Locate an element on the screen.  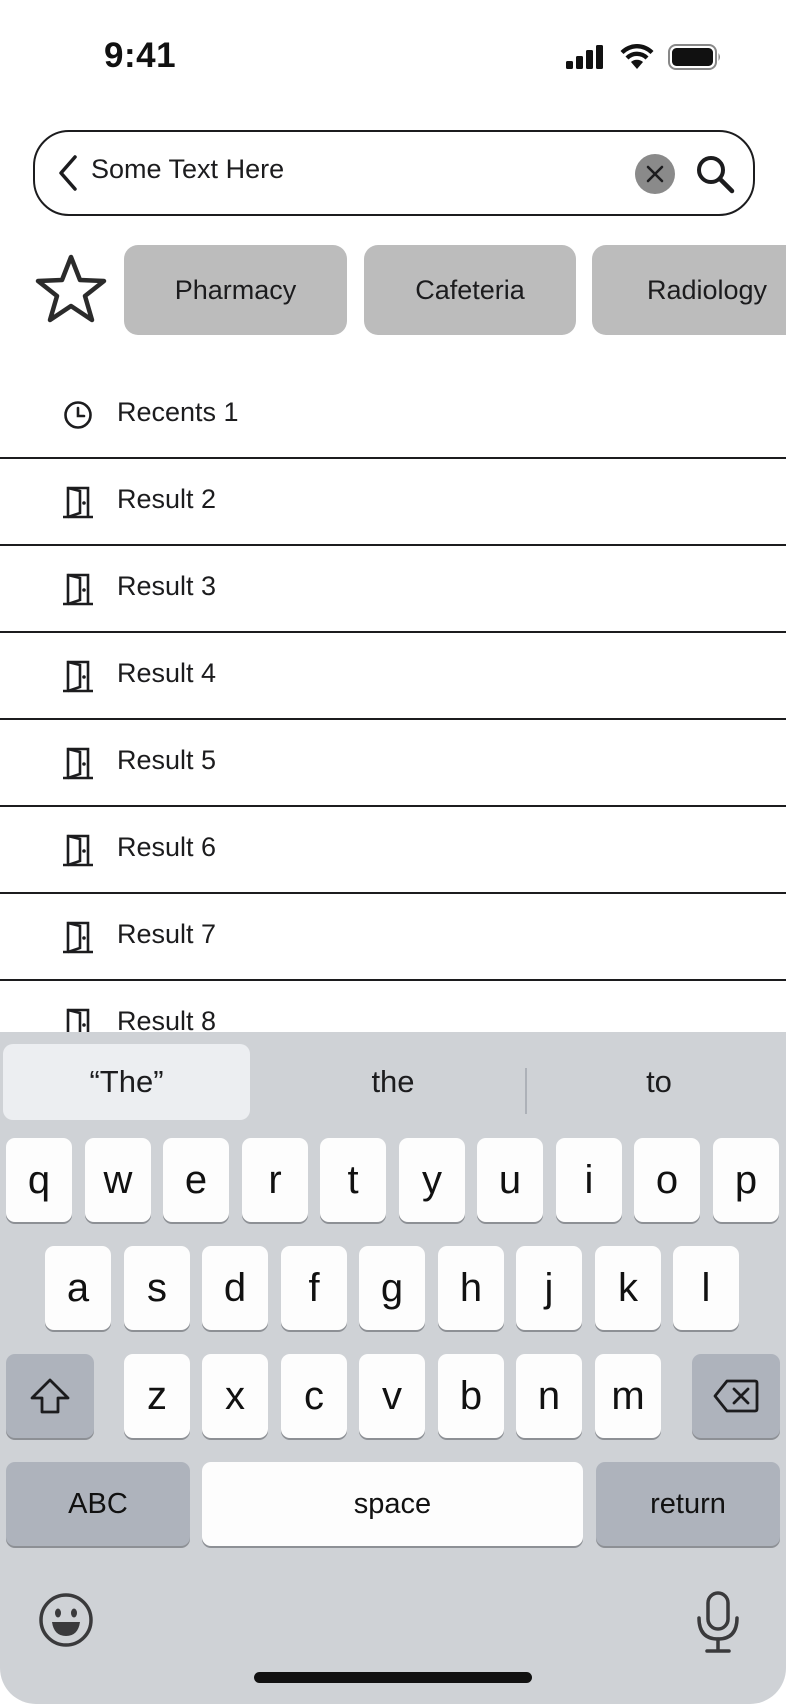
key-s: s is located at coordinates (157, 1288).